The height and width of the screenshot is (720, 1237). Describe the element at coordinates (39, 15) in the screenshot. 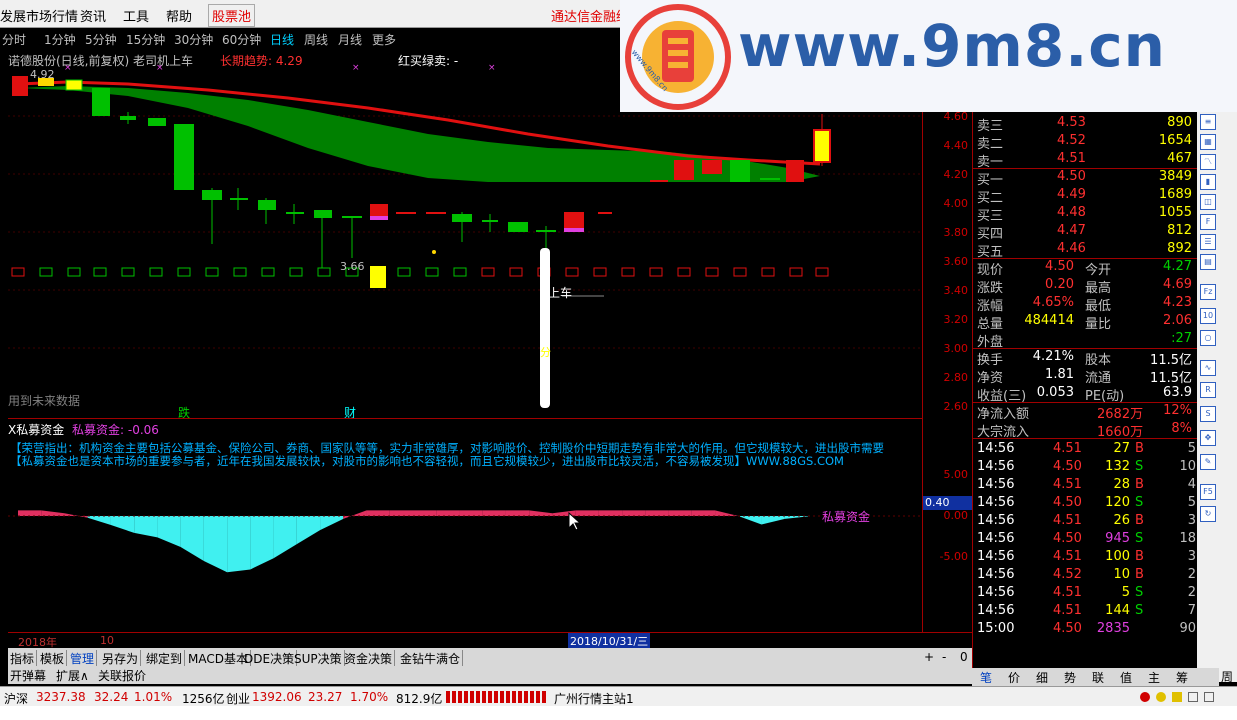

I see `menu-item-market: 发展市场行情` at that location.